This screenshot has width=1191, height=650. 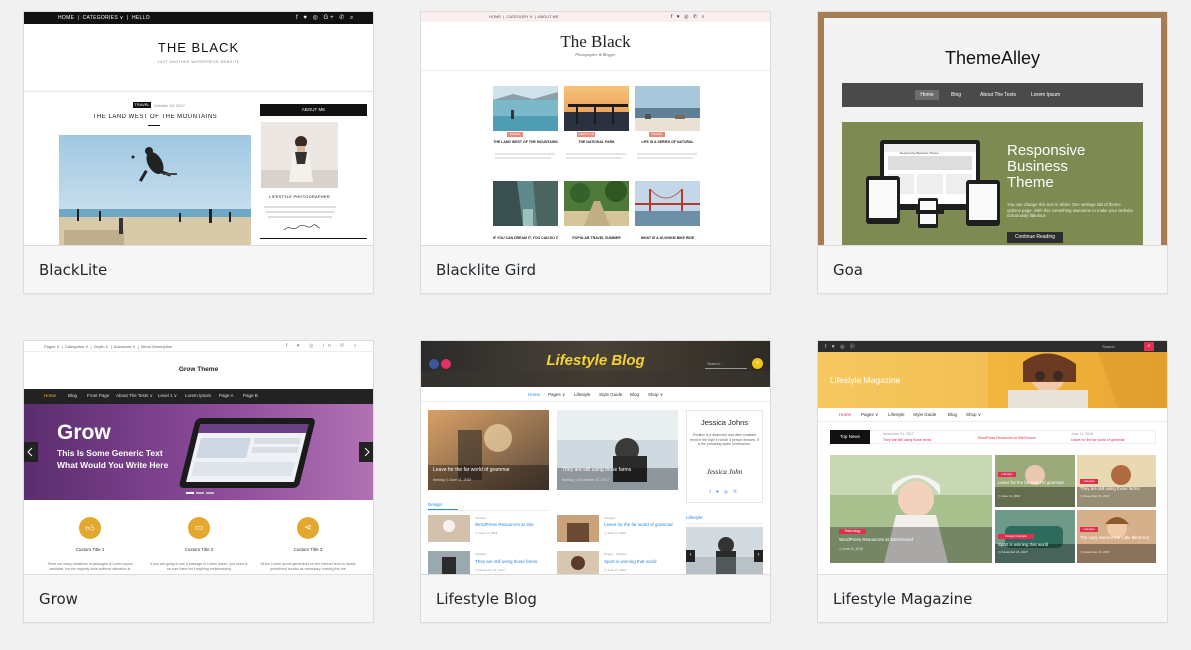 What do you see at coordinates (595, 41) in the screenshot?
I see `site-title: The Black` at bounding box center [595, 41].